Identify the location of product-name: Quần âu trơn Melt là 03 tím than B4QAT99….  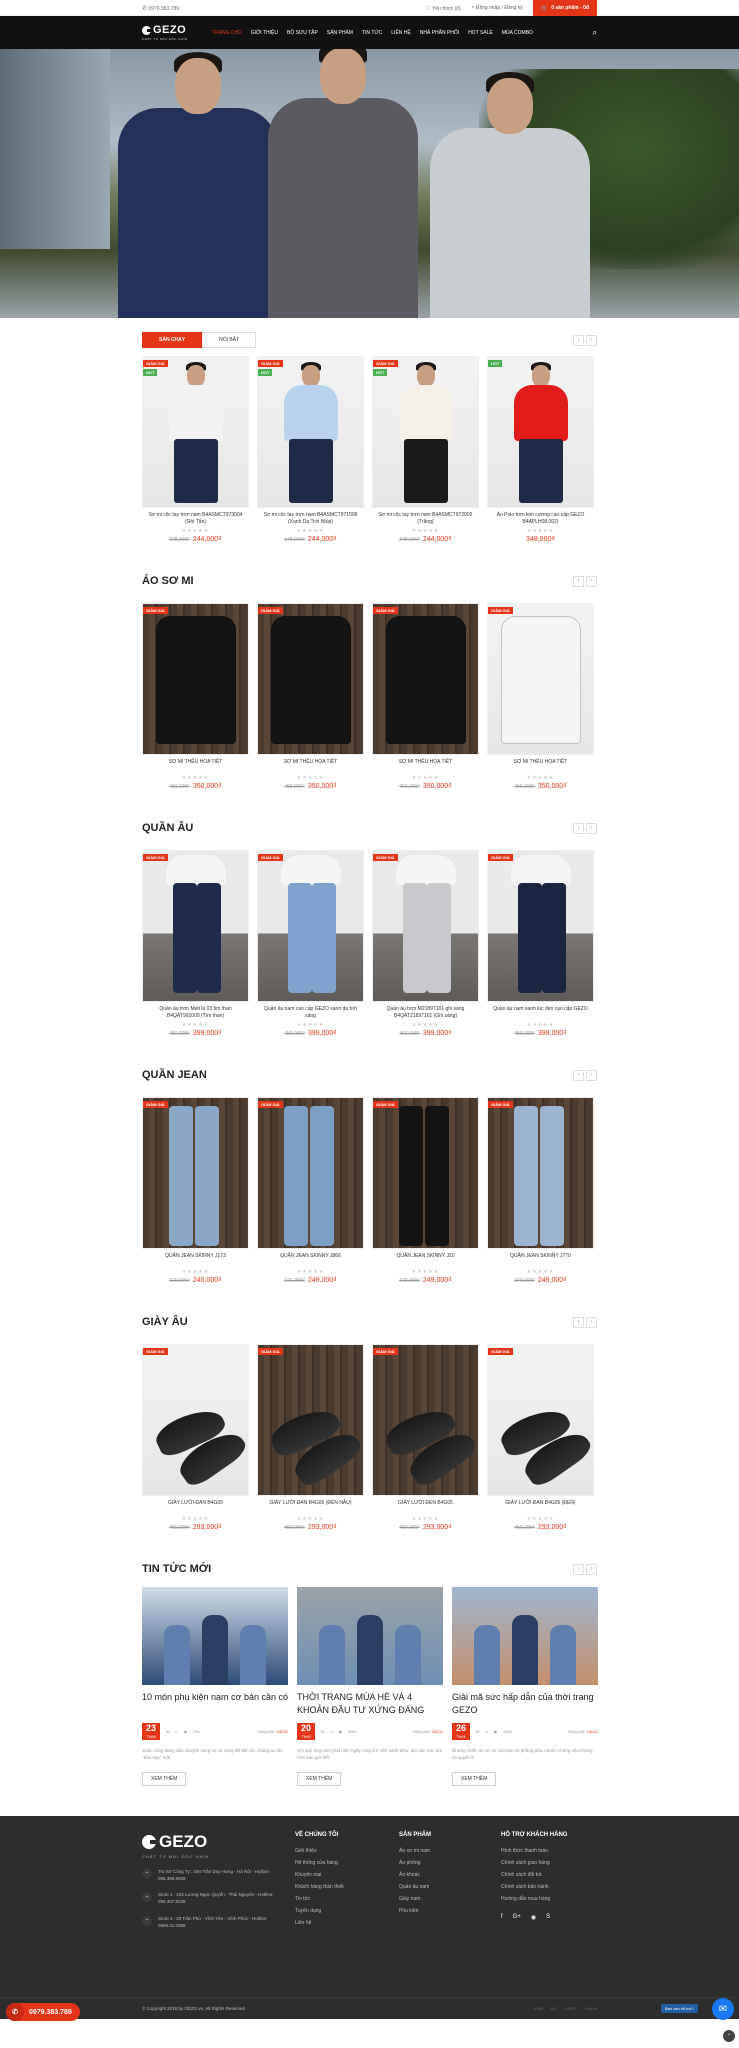
(195, 1013).